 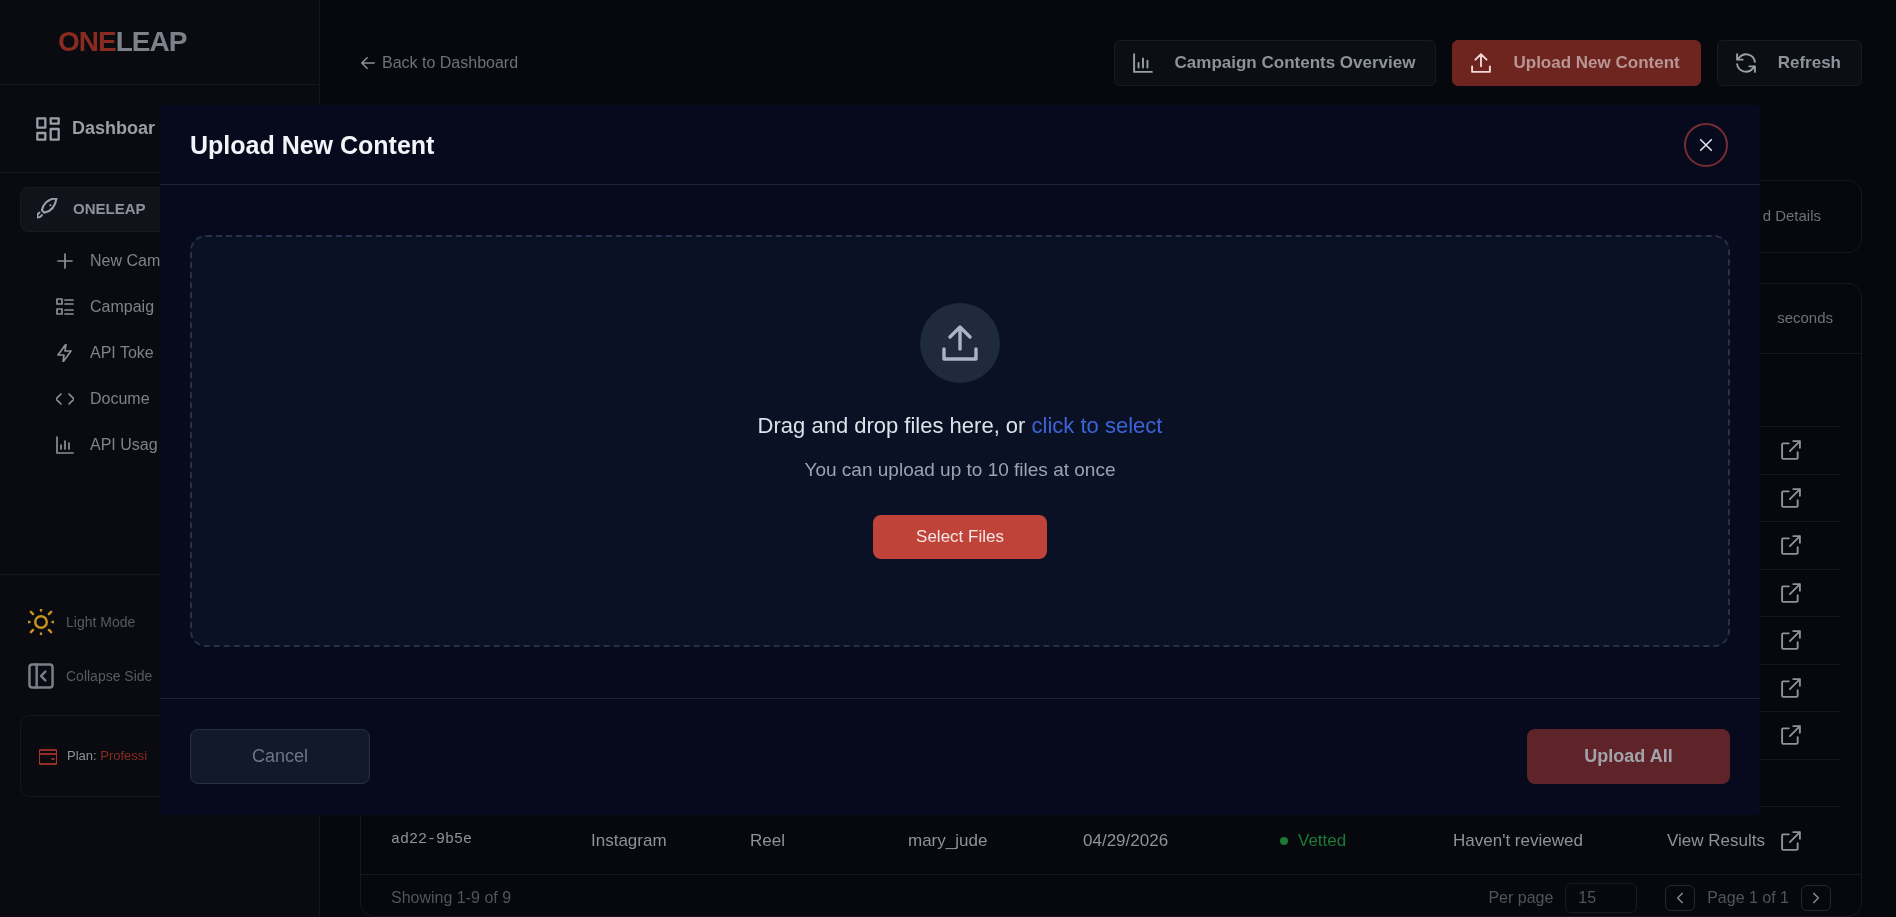 What do you see at coordinates (629, 840) in the screenshot?
I see `table-cell-text: Instagram` at bounding box center [629, 840].